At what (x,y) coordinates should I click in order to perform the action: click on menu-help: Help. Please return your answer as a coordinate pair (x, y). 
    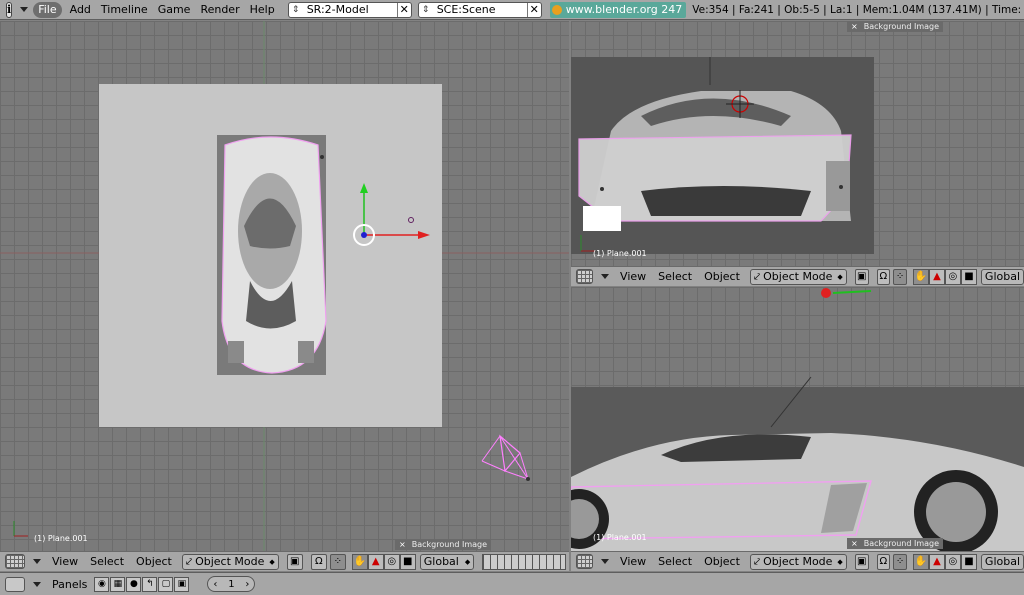
    Looking at the image, I should click on (262, 10).